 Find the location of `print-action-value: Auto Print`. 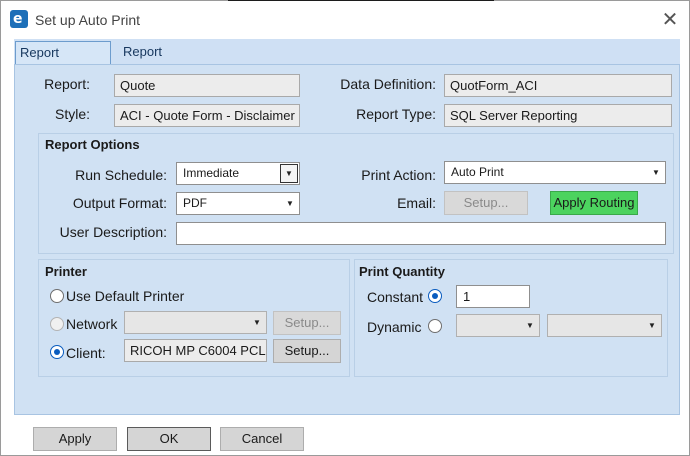

print-action-value: Auto Print is located at coordinates (477, 172).